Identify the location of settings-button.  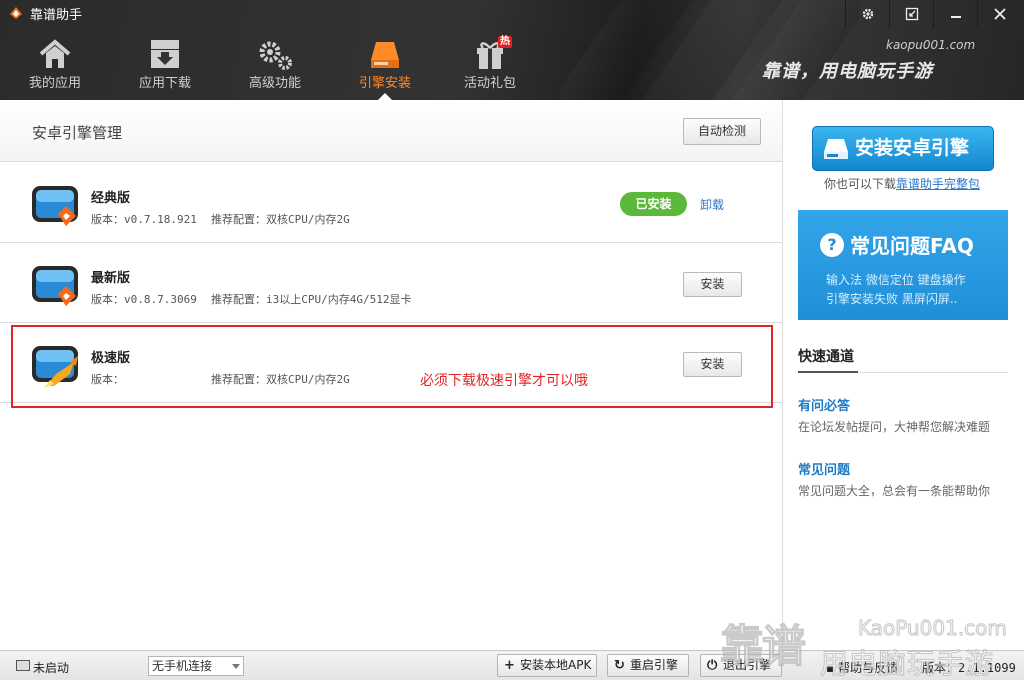
(867, 14).